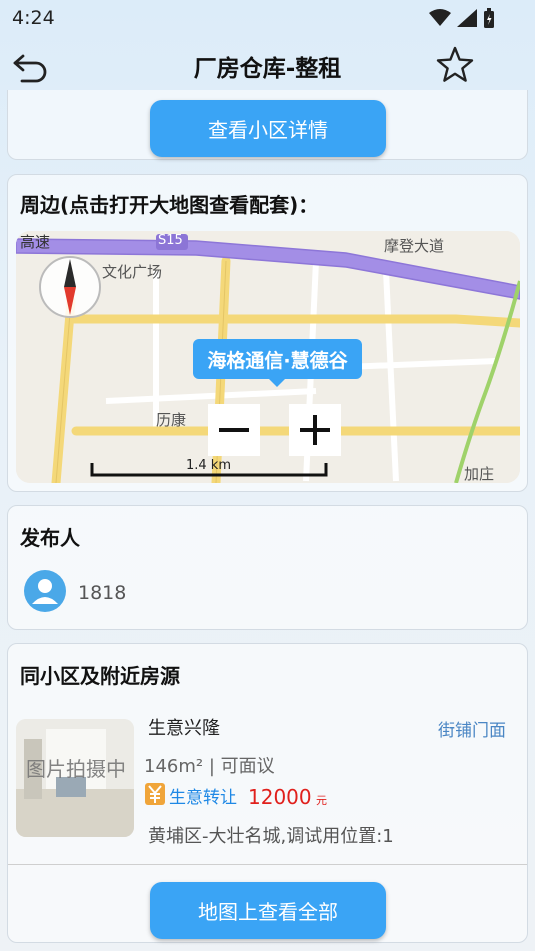  What do you see at coordinates (50, 538) in the screenshot?
I see `publisher-title: 发布人` at bounding box center [50, 538].